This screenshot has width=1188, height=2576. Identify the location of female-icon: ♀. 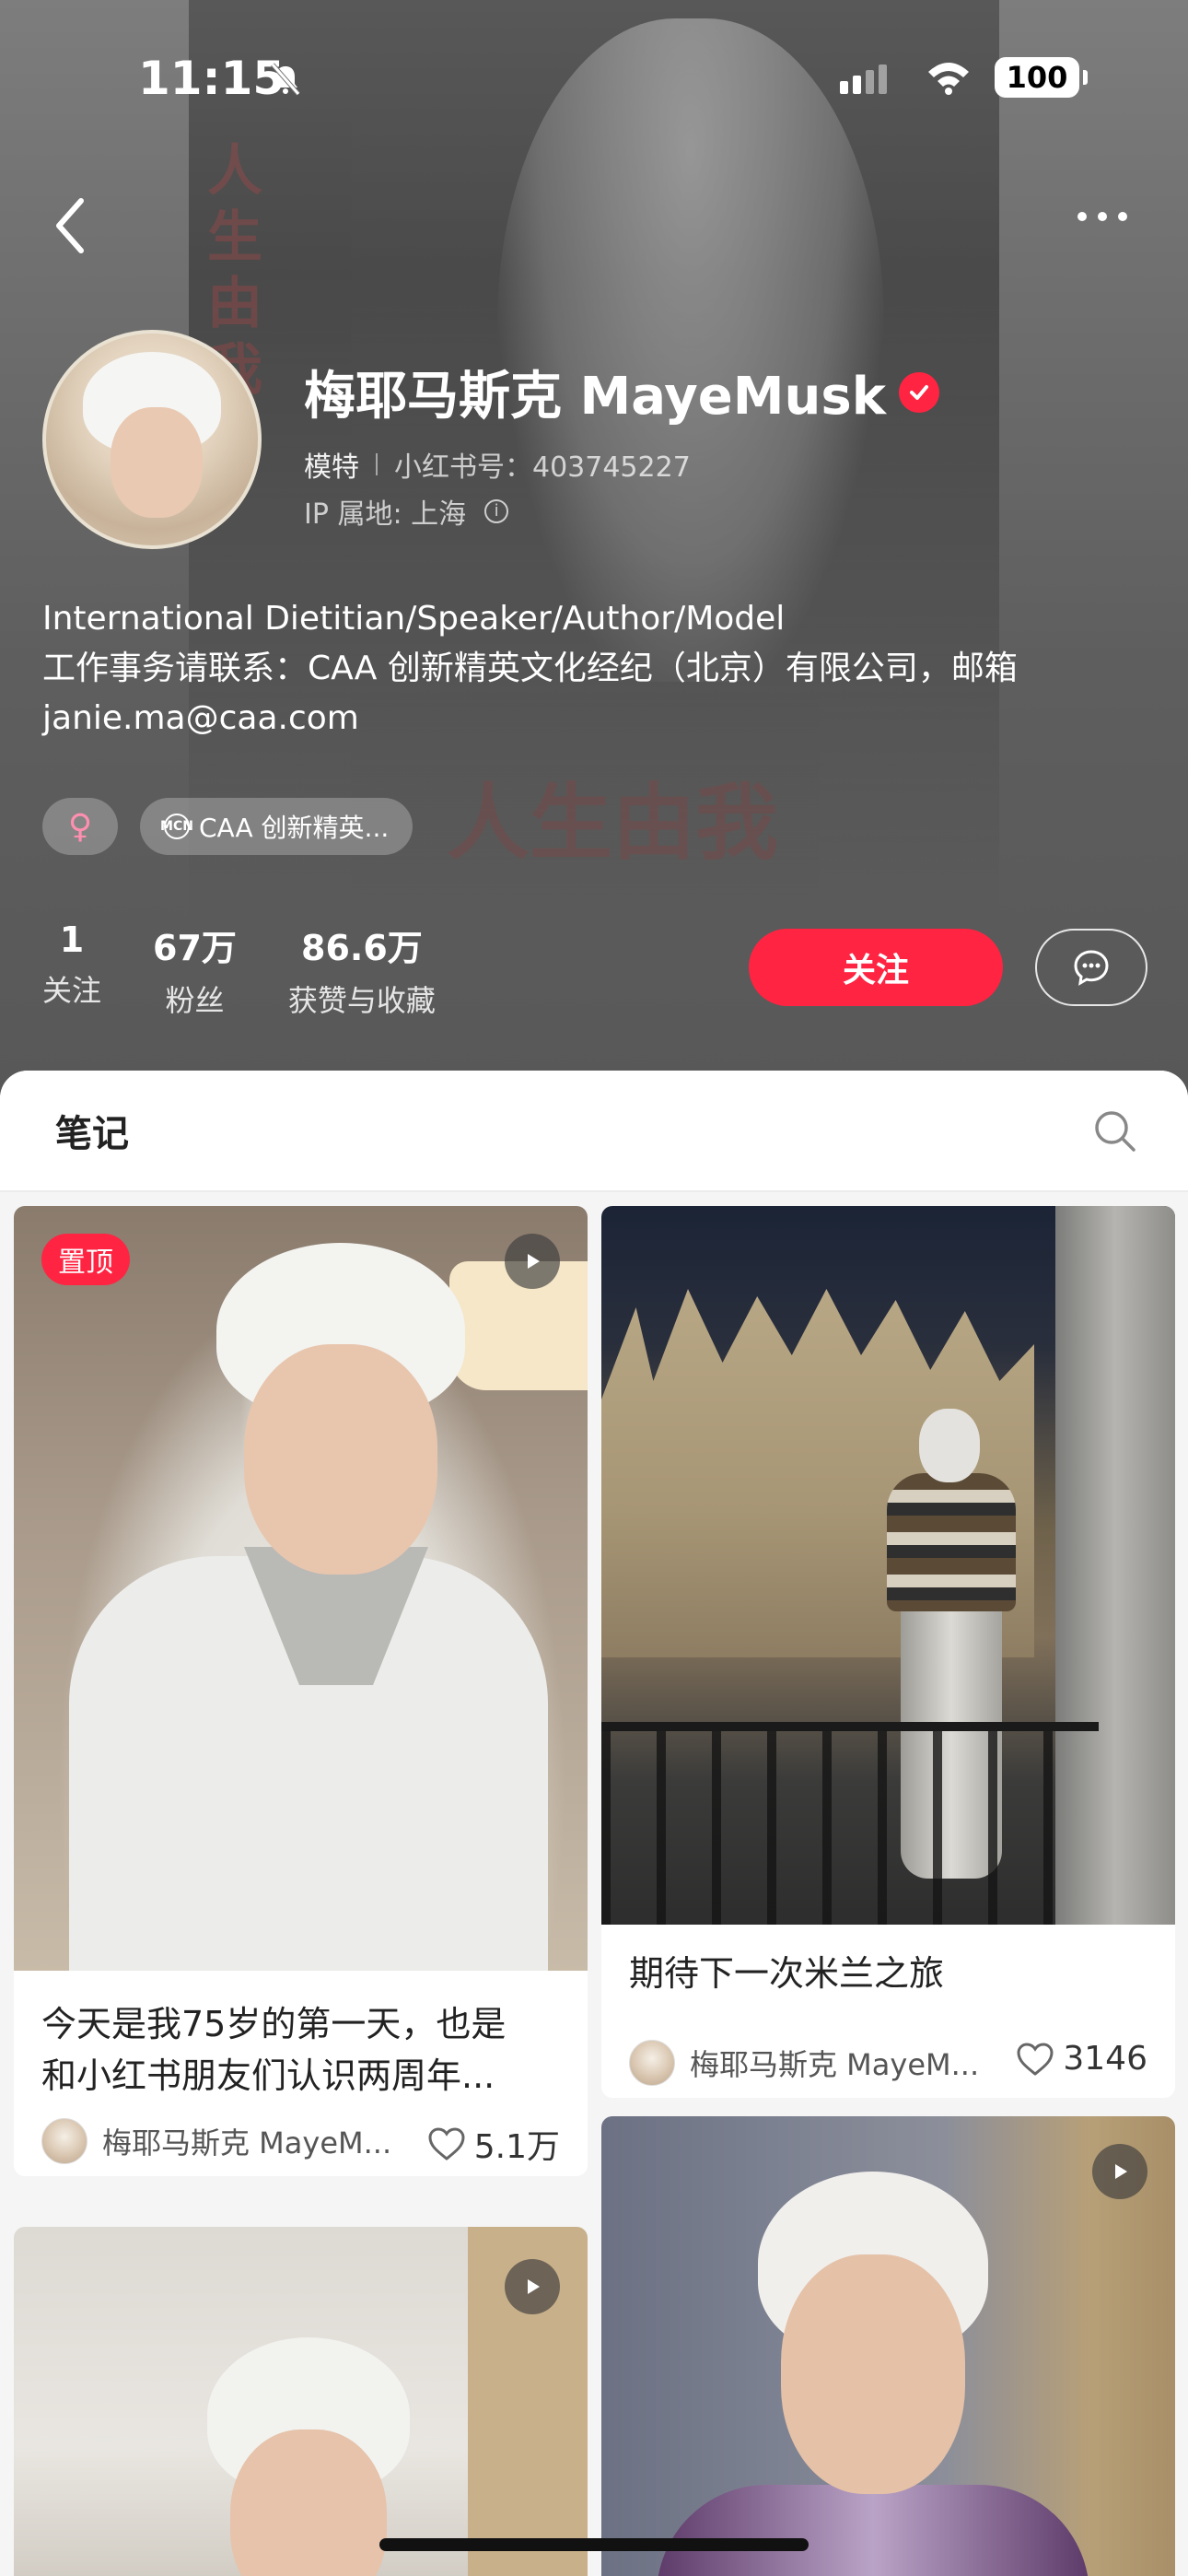
(80, 826).